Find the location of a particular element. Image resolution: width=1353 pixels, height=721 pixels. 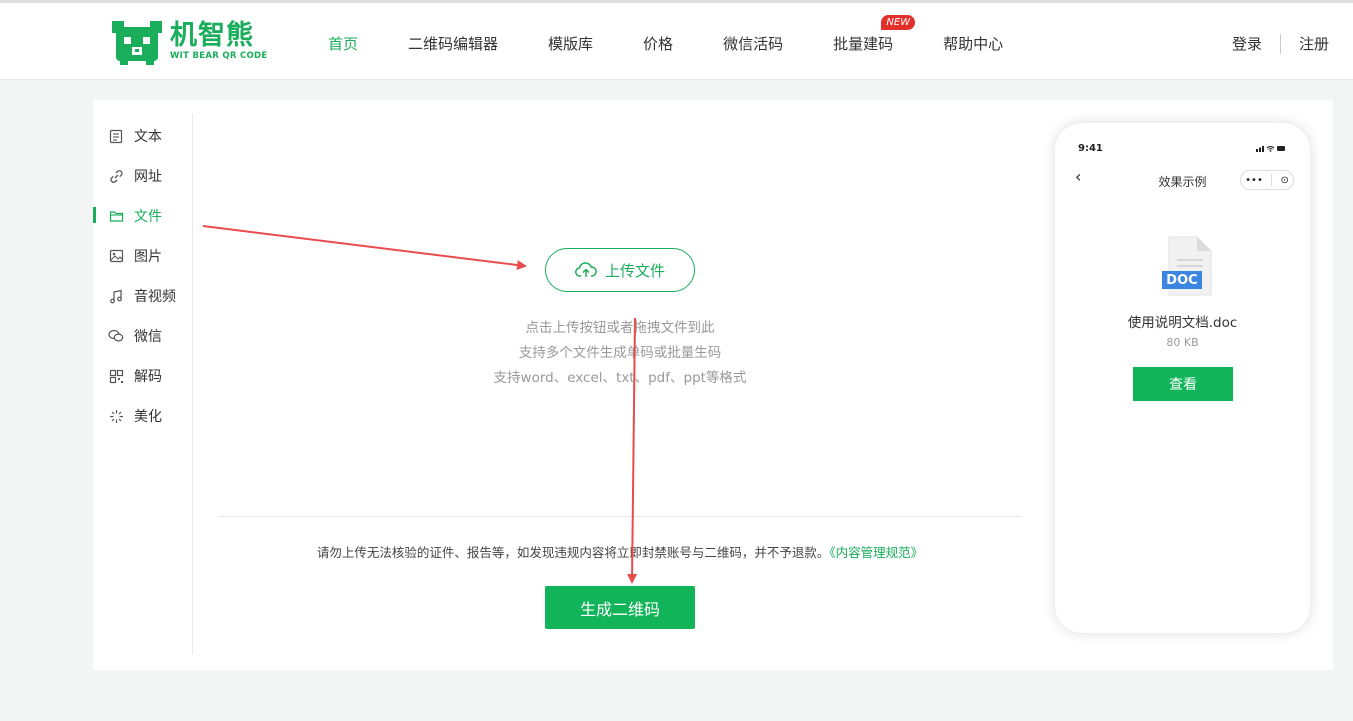

upload-hint-2: 支持多个文件生成单码或批量生码 is located at coordinates (620, 353).